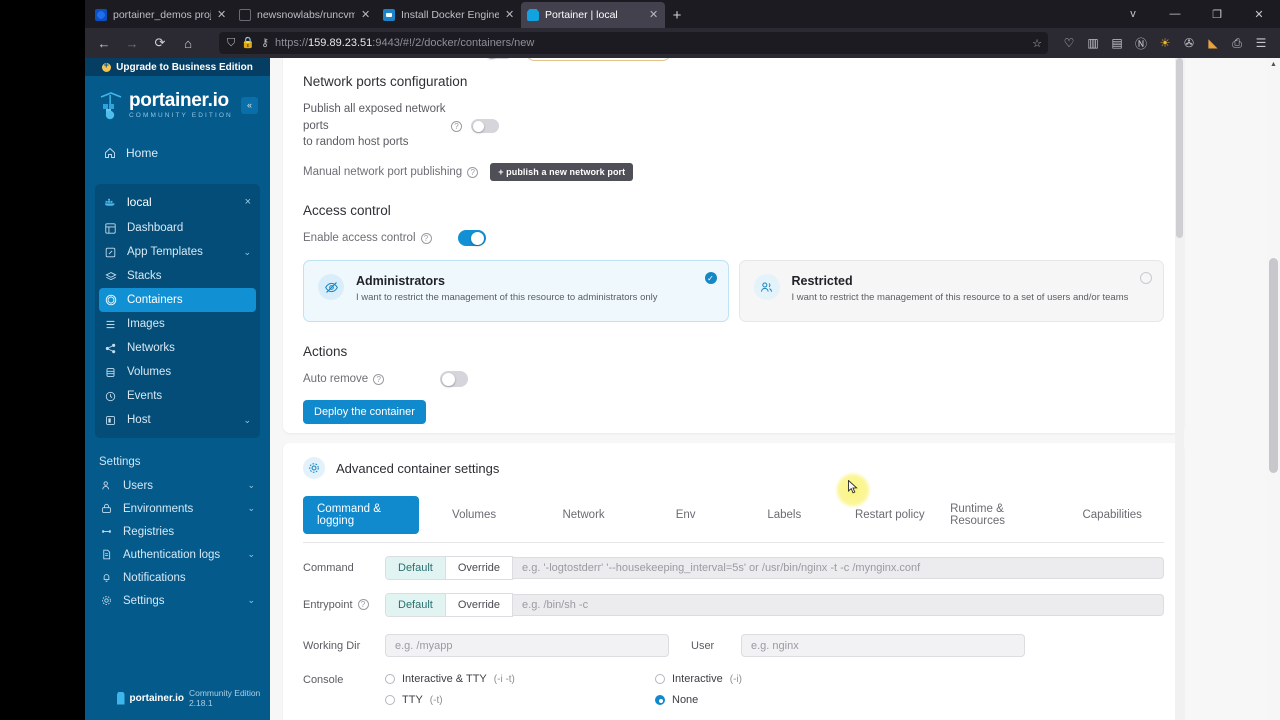  Describe the element at coordinates (1273, 365) in the screenshot. I see `page-scrollbar-thumb` at that location.